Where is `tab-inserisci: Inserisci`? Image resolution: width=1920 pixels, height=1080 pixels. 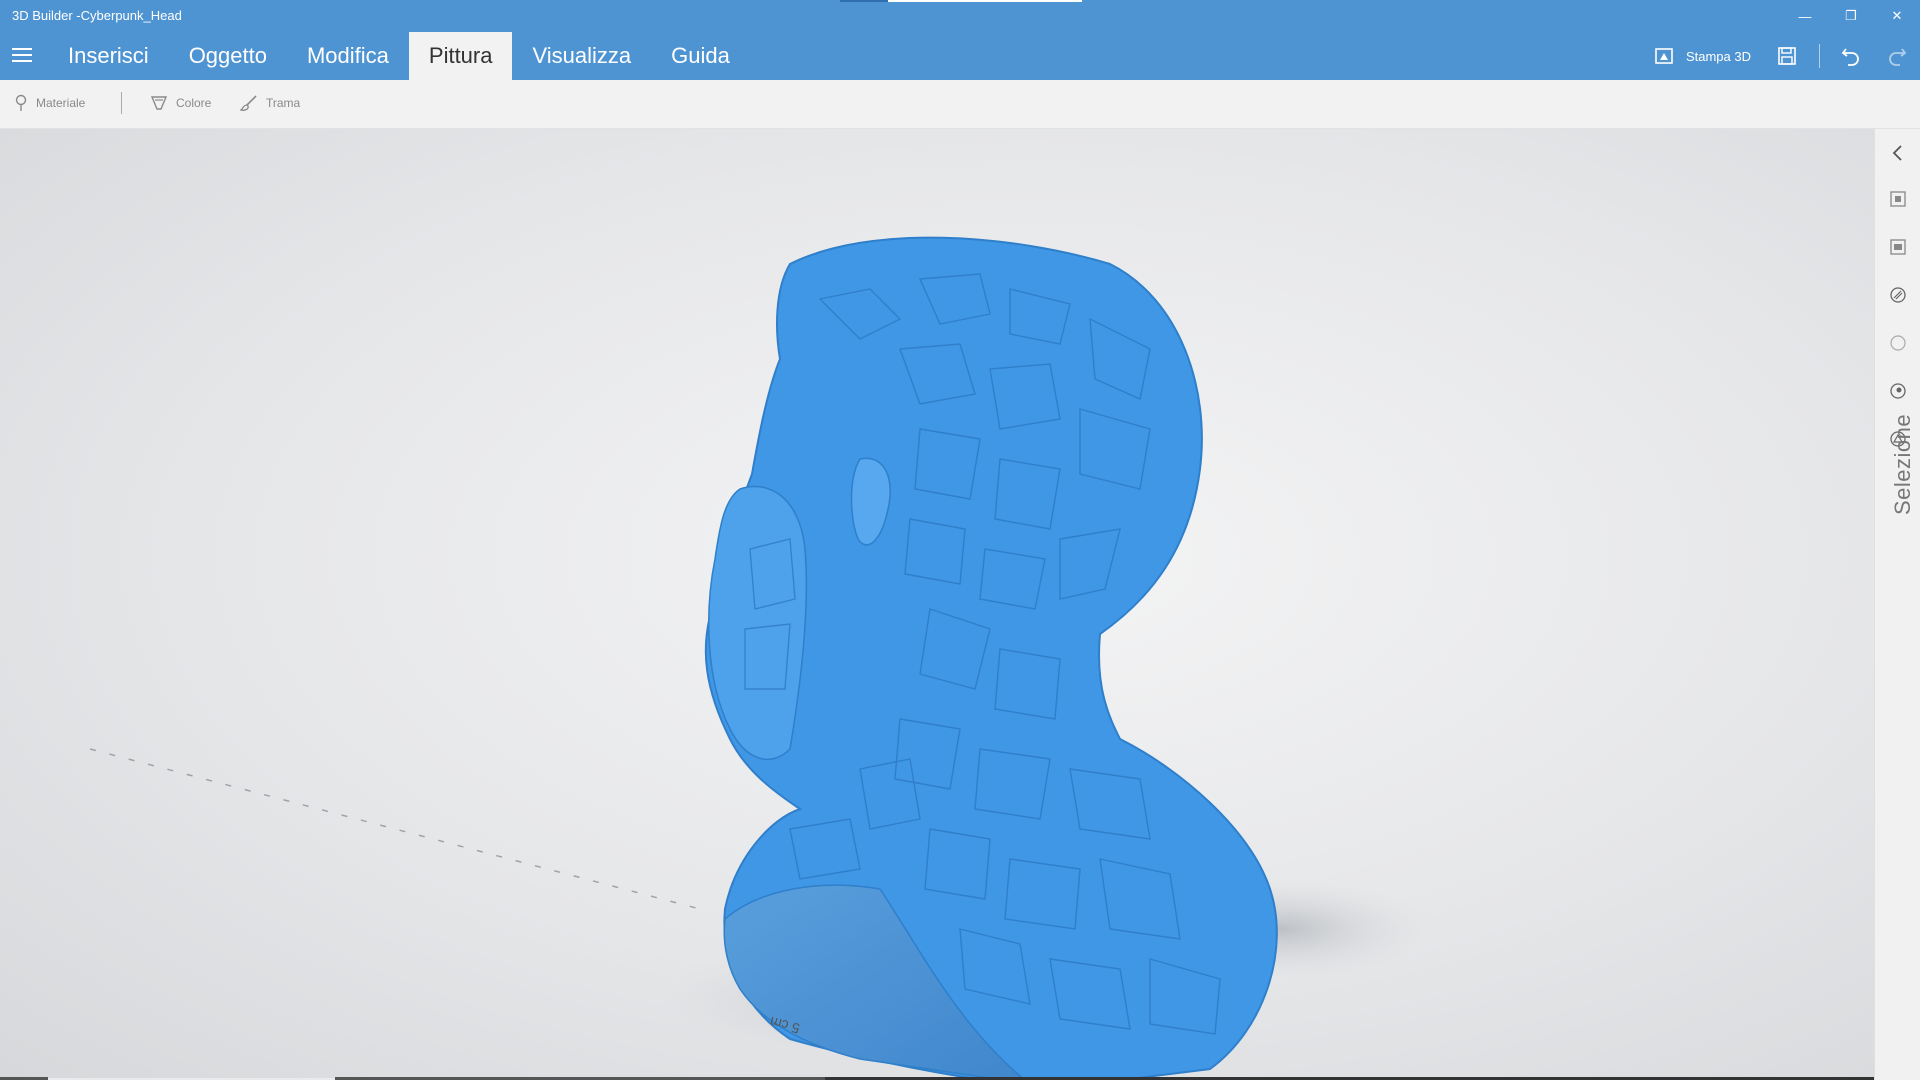
tab-inserisci: Inserisci is located at coordinates (108, 56).